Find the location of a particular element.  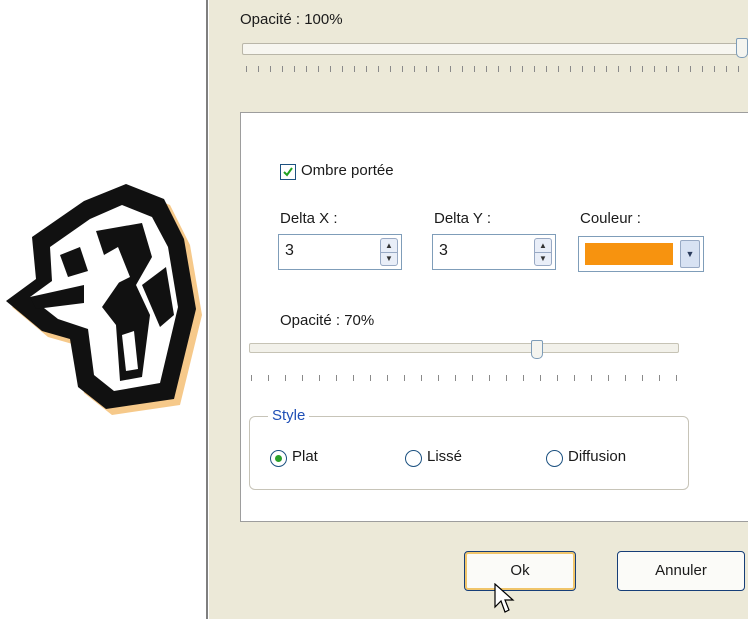

top-opacity-ticks is located at coordinates (497, 69).